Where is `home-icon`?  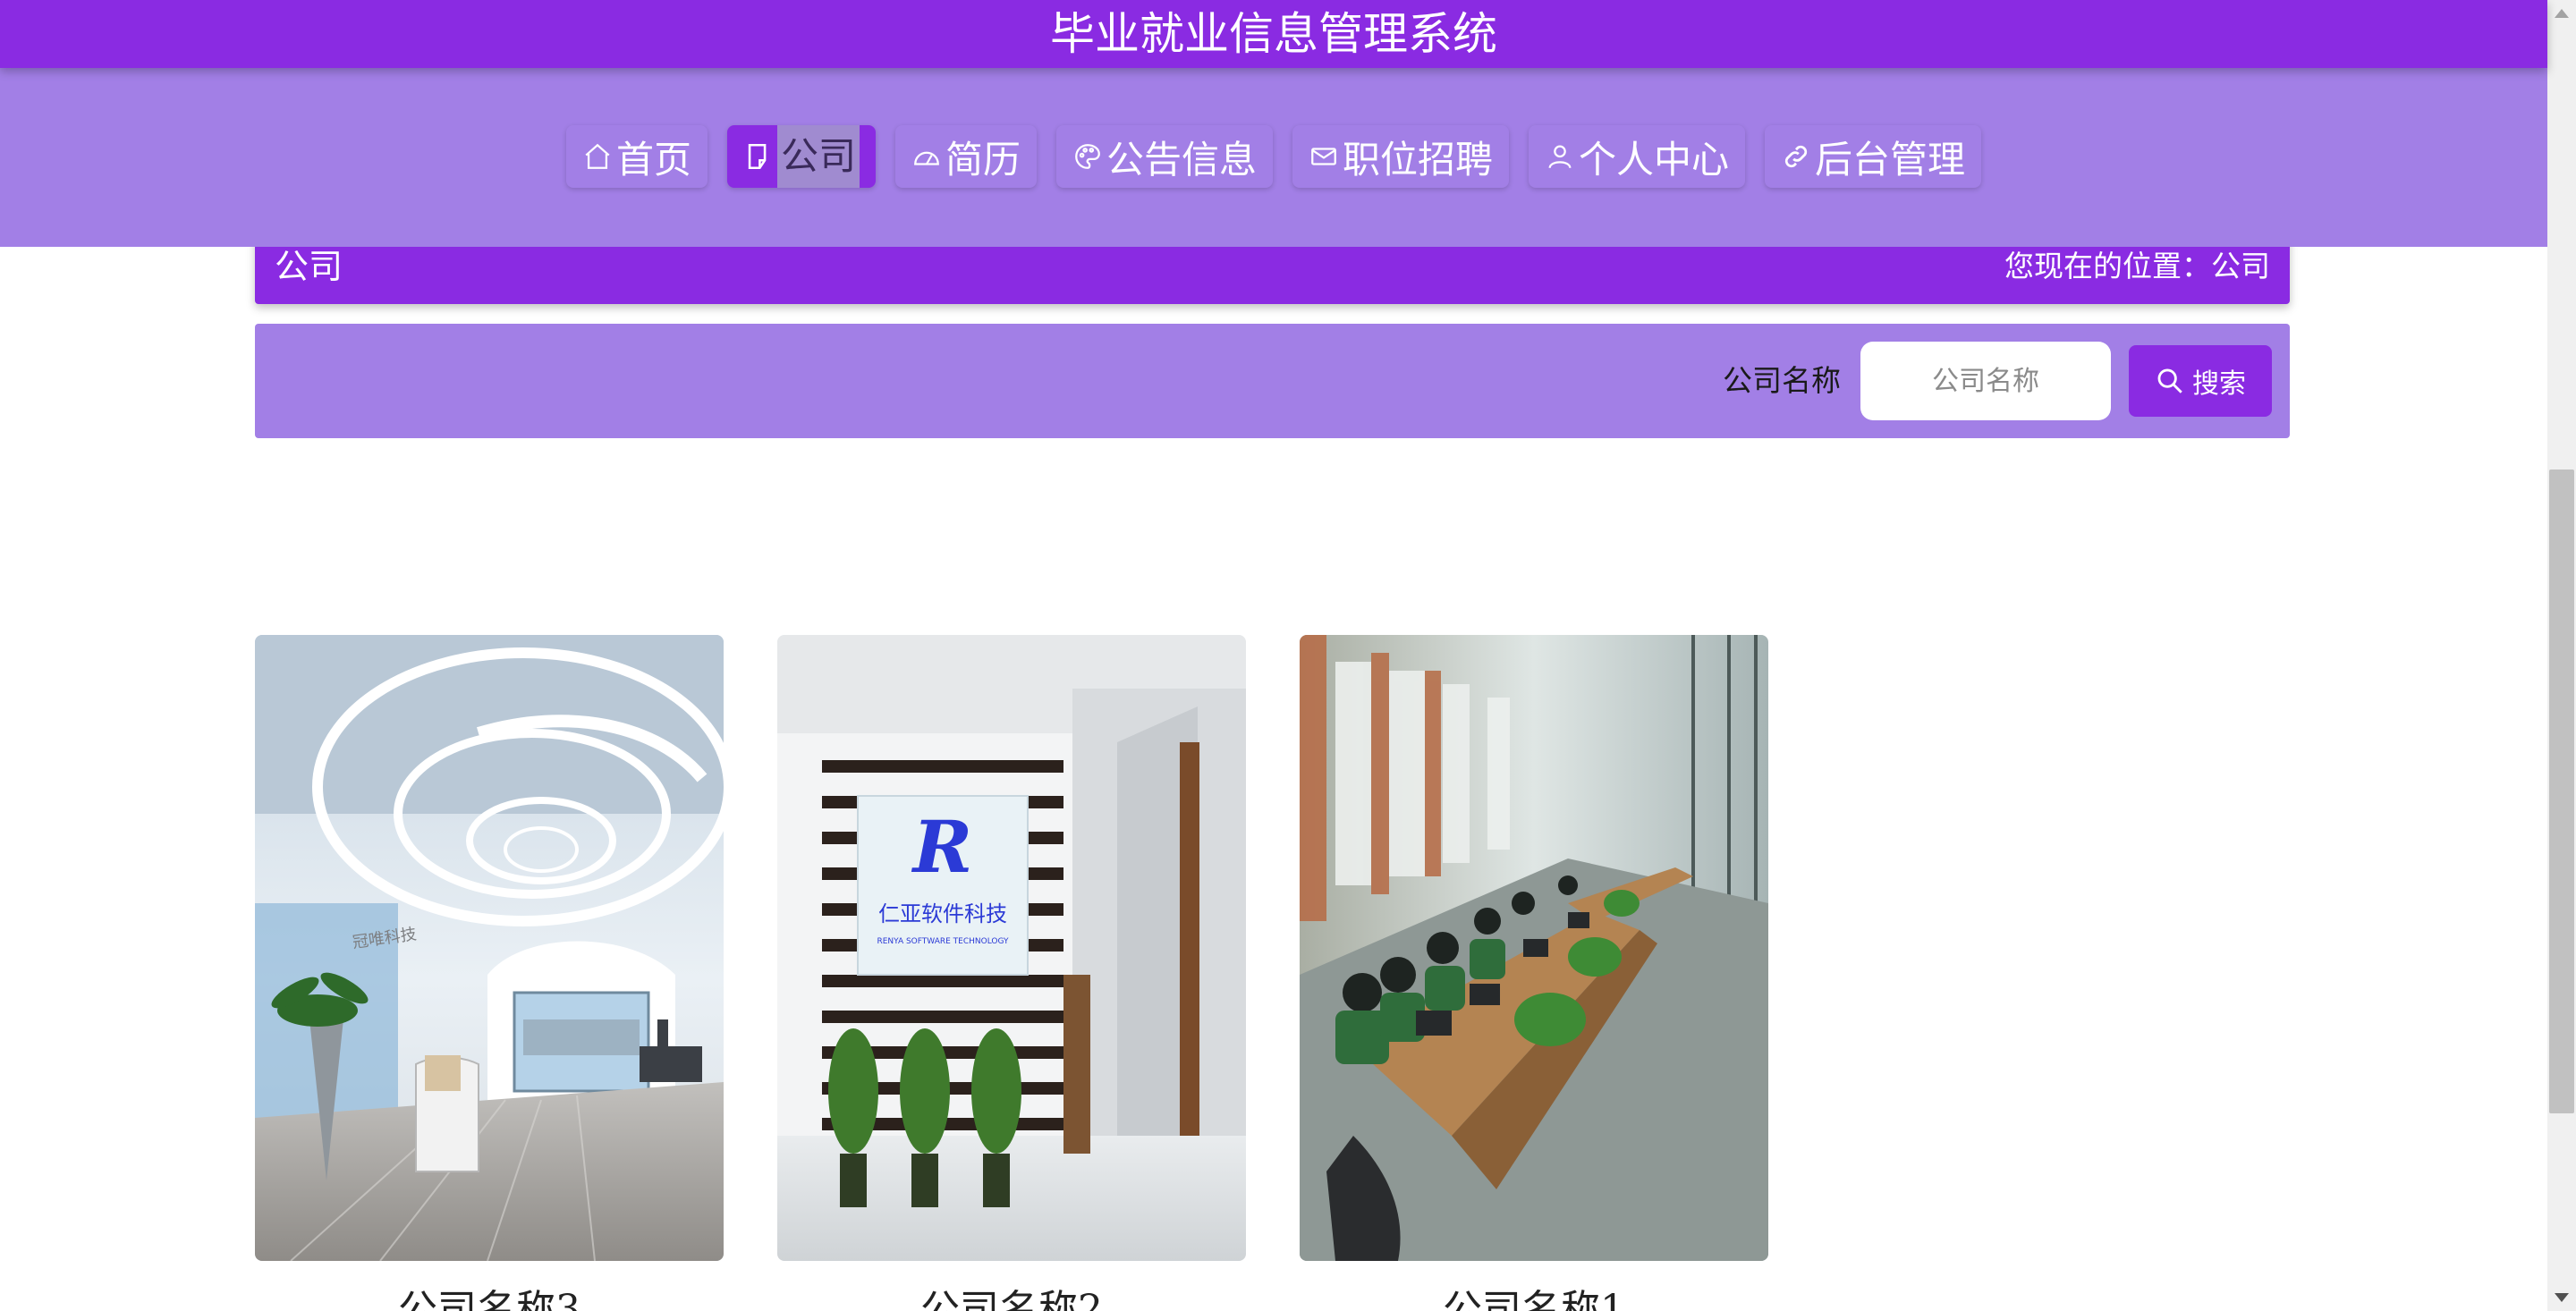
home-icon is located at coordinates (597, 156).